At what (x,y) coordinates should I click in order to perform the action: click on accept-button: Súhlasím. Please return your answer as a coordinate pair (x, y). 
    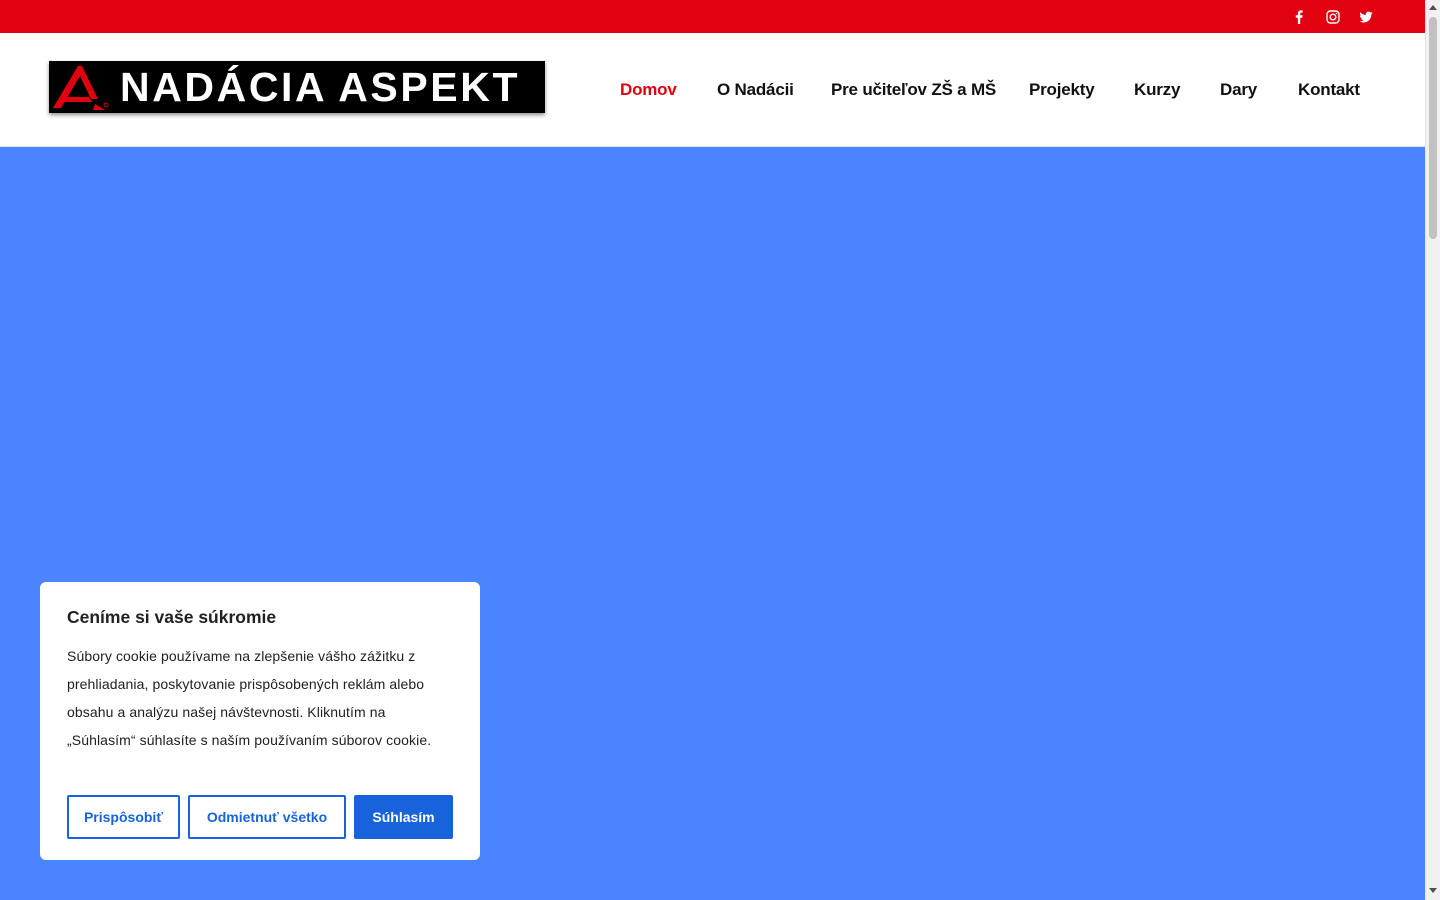
    Looking at the image, I should click on (403, 817).